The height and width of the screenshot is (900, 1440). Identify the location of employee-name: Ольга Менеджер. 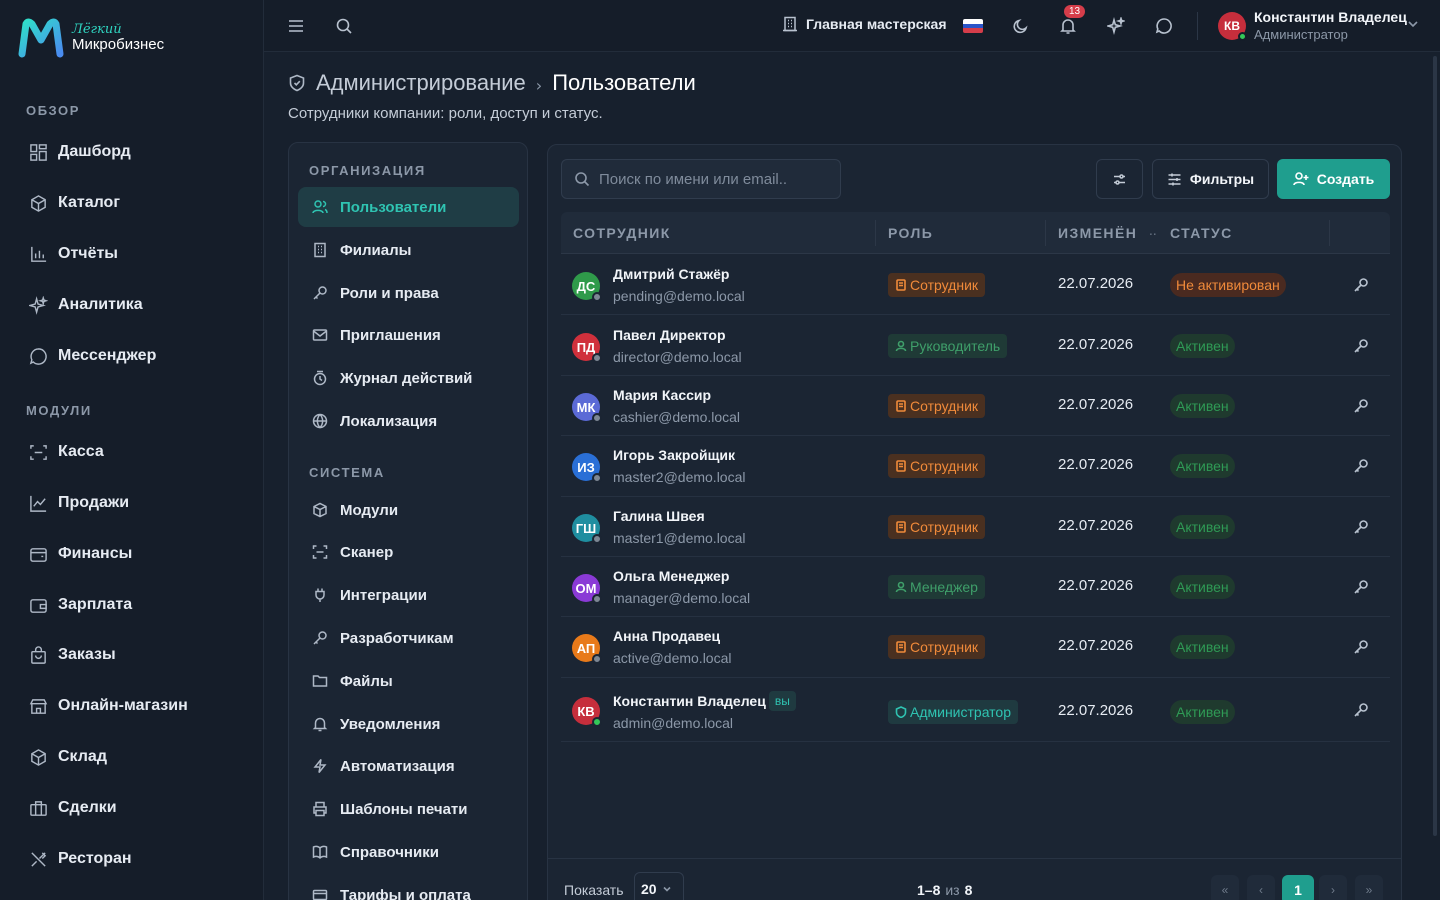
(671, 576).